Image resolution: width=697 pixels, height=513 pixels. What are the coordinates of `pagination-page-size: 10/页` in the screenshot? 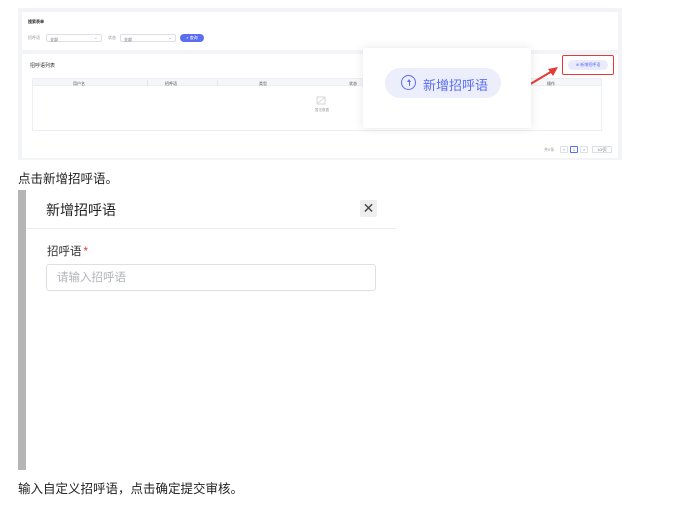 It's located at (602, 149).